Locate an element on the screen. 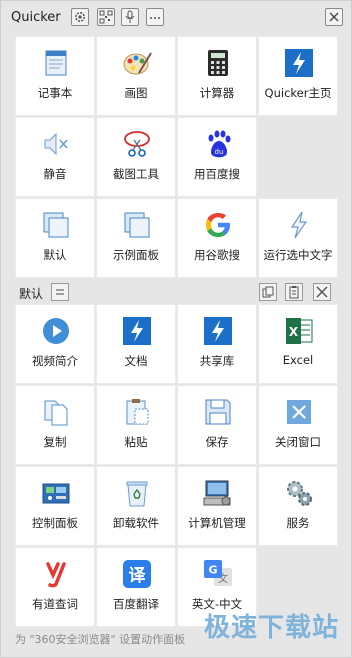 This screenshot has width=352, height=658. section-label: 默认 is located at coordinates (31, 294).